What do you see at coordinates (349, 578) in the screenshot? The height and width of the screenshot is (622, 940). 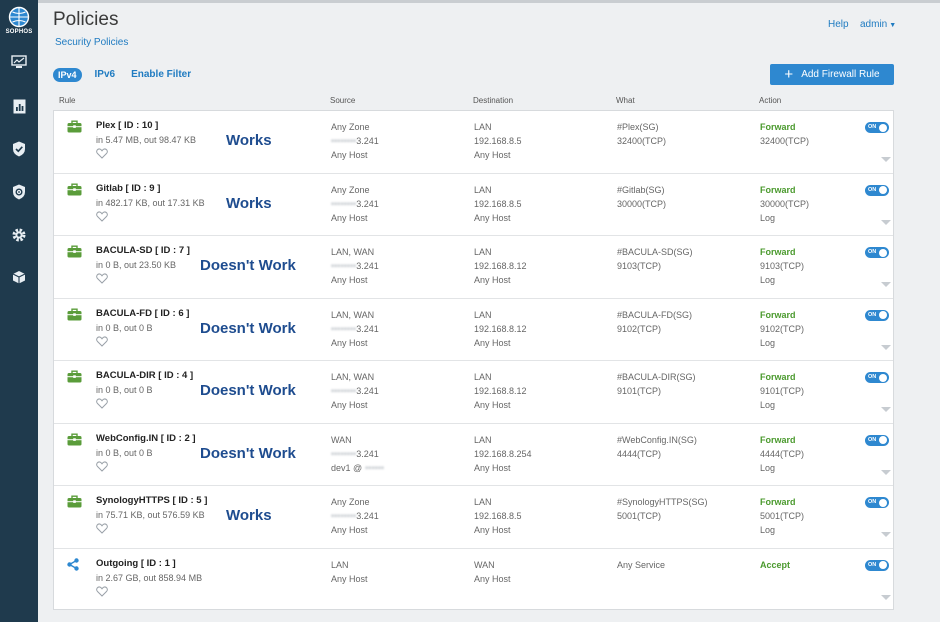 I see `source-line: Any Host` at bounding box center [349, 578].